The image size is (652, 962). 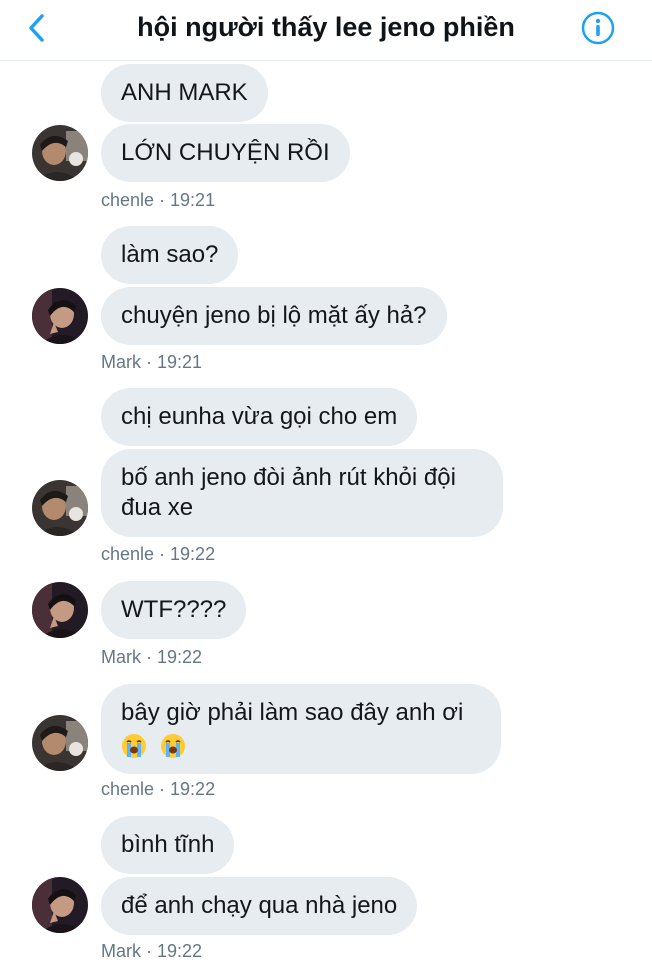 I want to click on message-bubble: làm sao?, so click(x=170, y=255).